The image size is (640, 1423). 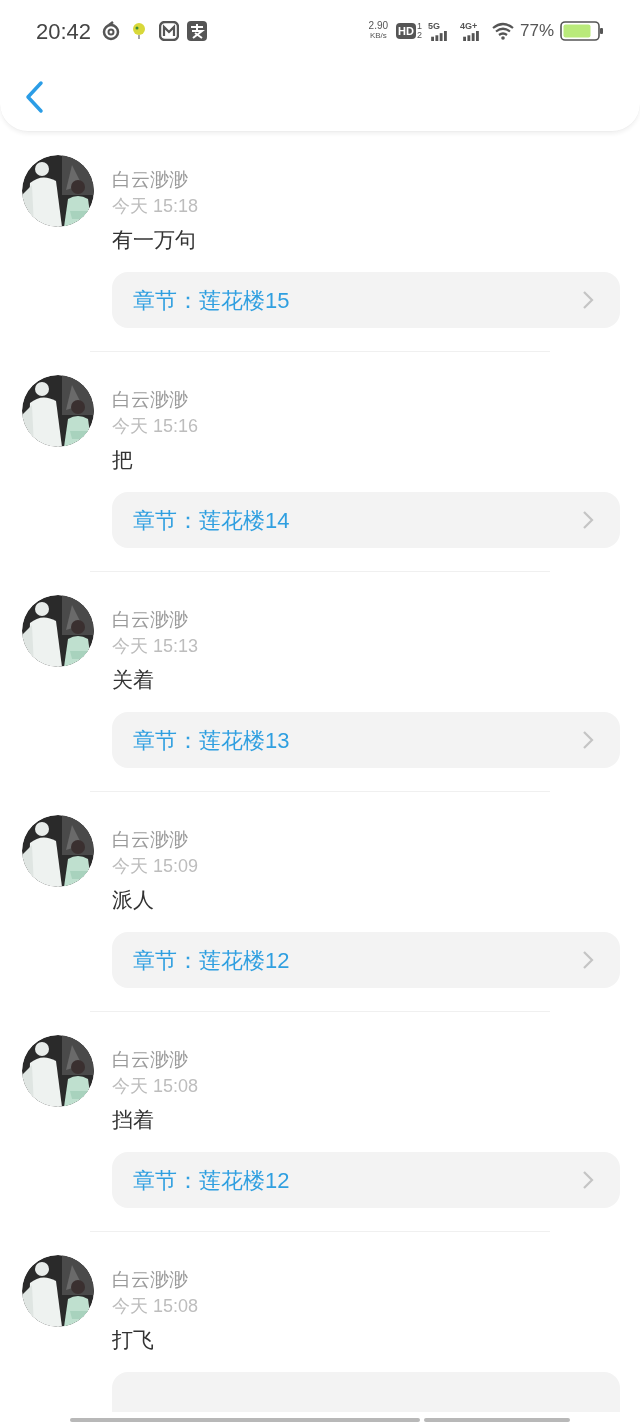 I want to click on sim-label: 2, so click(x=419, y=35).